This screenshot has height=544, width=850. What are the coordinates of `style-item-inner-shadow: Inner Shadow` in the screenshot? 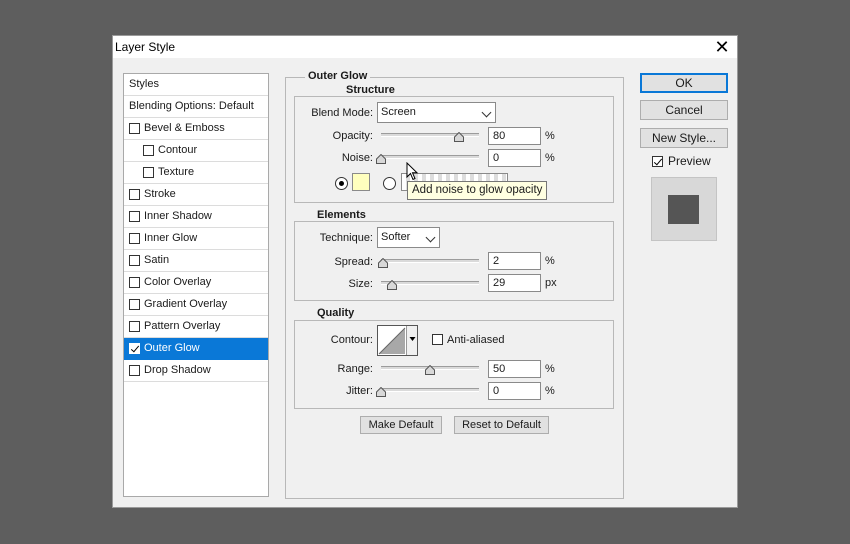 It's located at (196, 217).